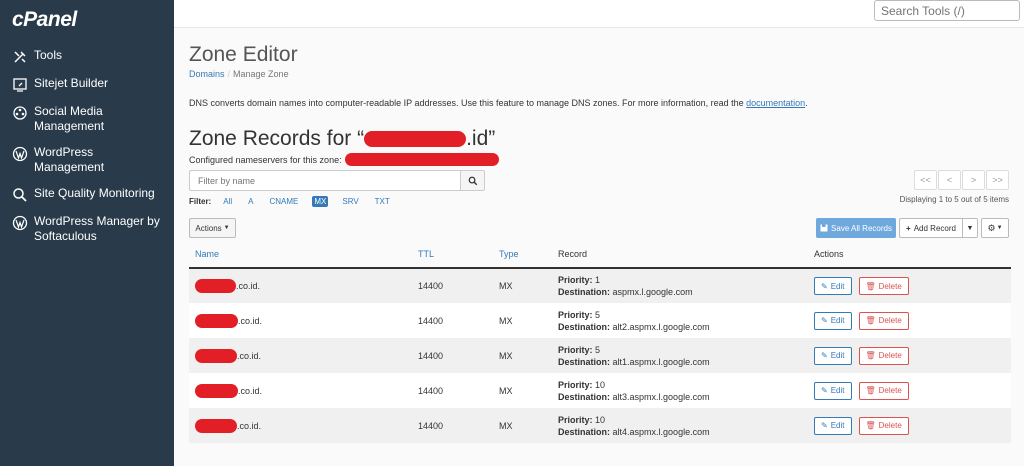 Image resolution: width=1024 pixels, height=466 pixels. Describe the element at coordinates (522, 255) in the screenshot. I see `column-header-type: Type` at that location.